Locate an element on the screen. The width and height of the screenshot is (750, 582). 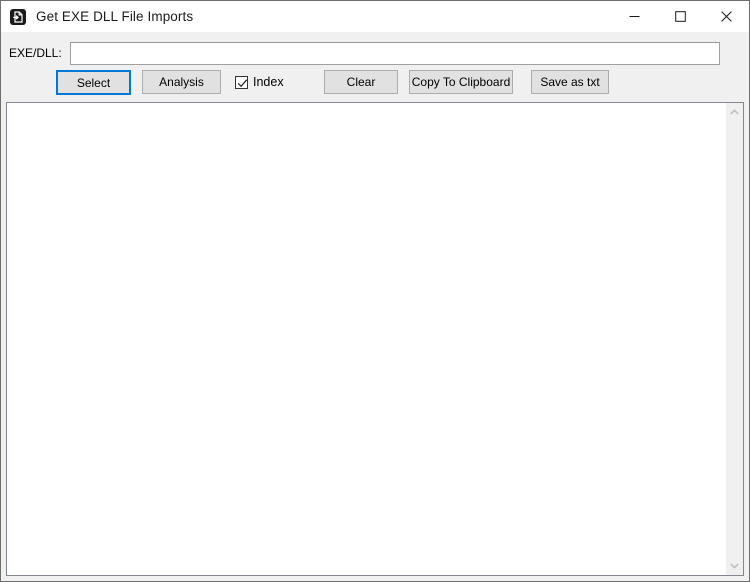
scrollbar-track is located at coordinates (734, 339).